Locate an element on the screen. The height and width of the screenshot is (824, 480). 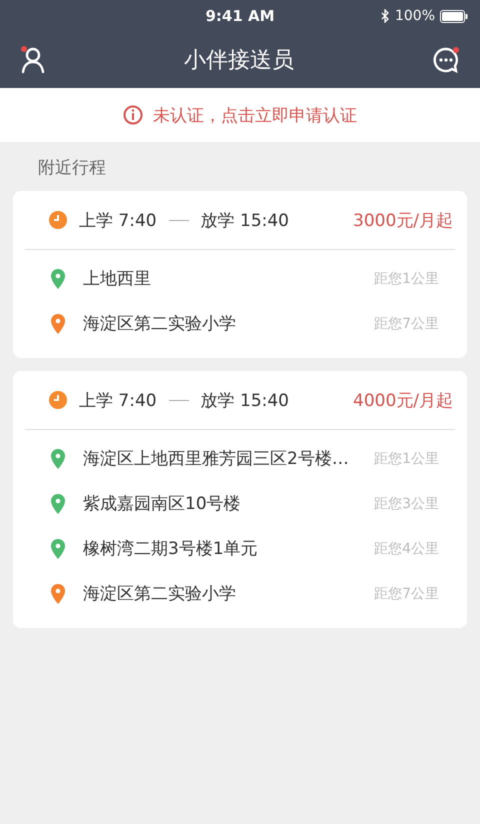
section-title: 附近行程 is located at coordinates (72, 168).